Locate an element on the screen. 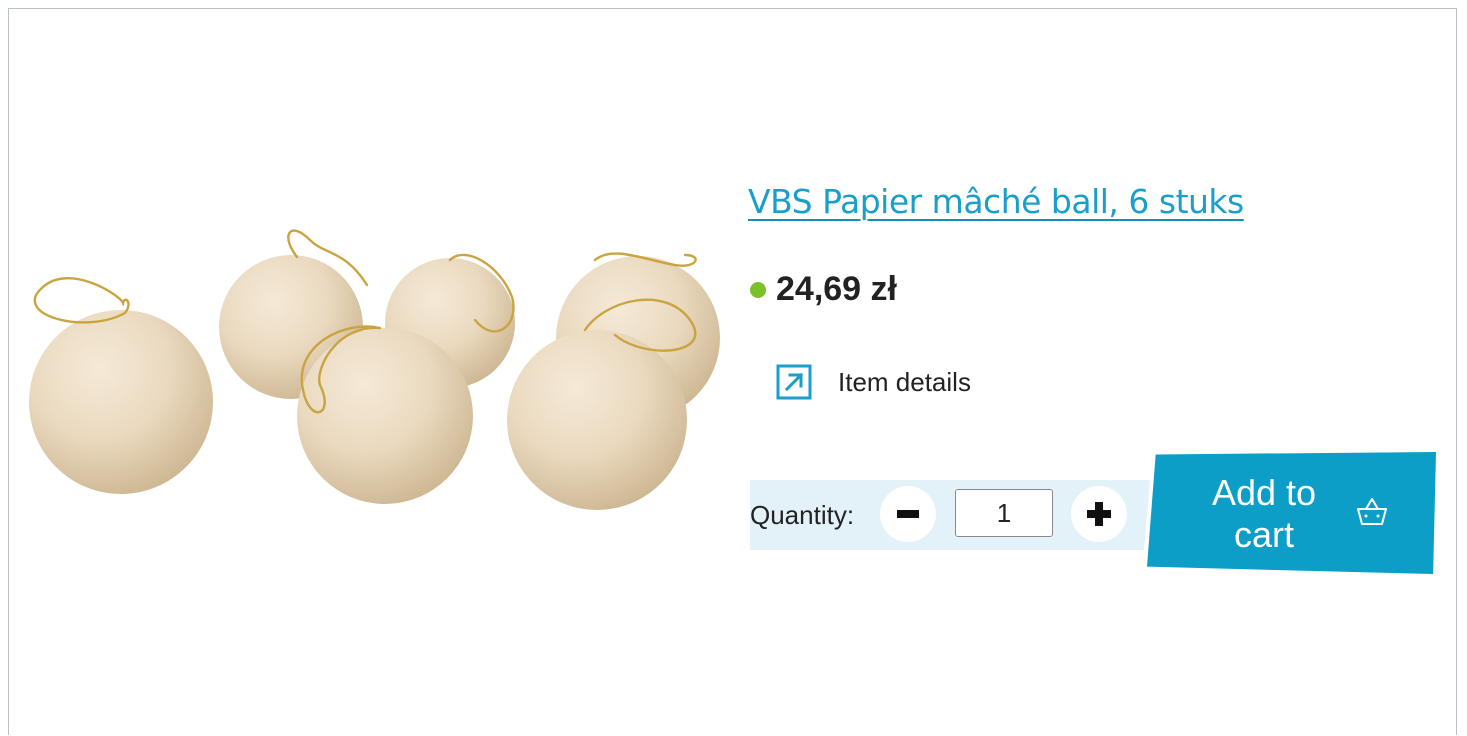 This screenshot has width=1467, height=736. quantity-input is located at coordinates (1004, 513).